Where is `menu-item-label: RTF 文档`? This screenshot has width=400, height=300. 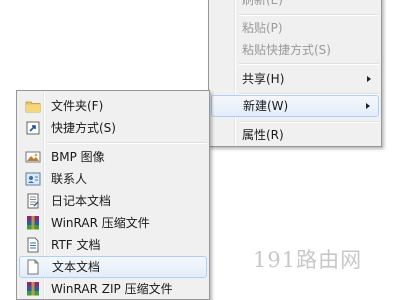
menu-item-label: RTF 文档 is located at coordinates (76, 245).